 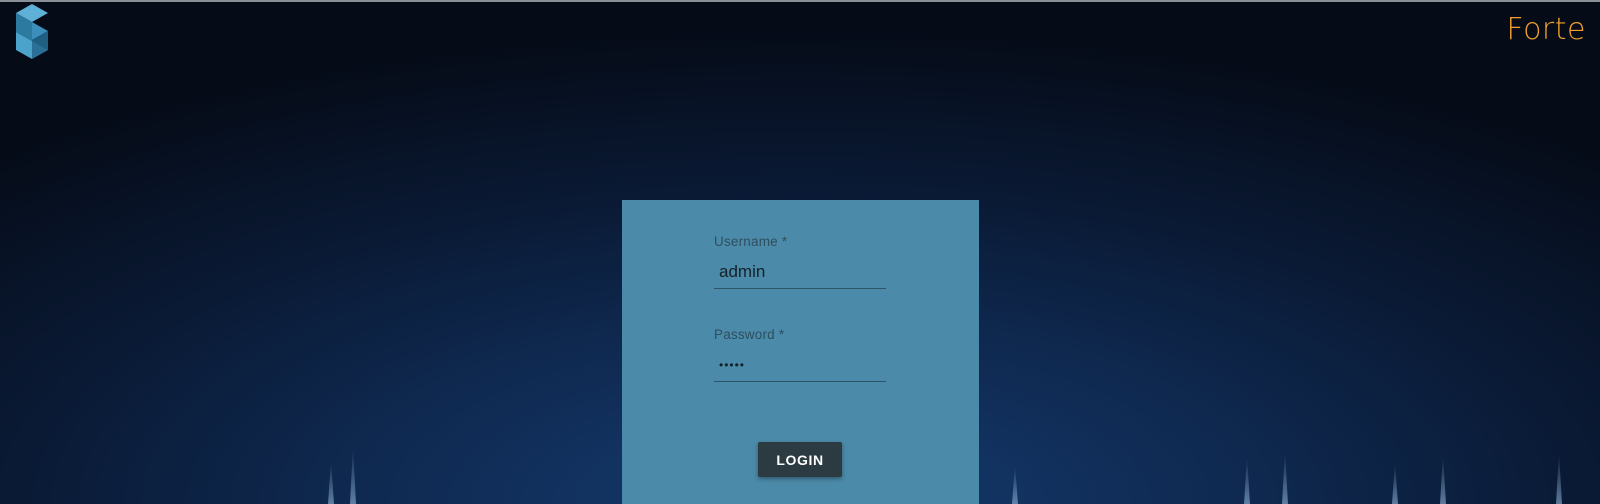 I want to click on top-border, so click(x=800, y=1).